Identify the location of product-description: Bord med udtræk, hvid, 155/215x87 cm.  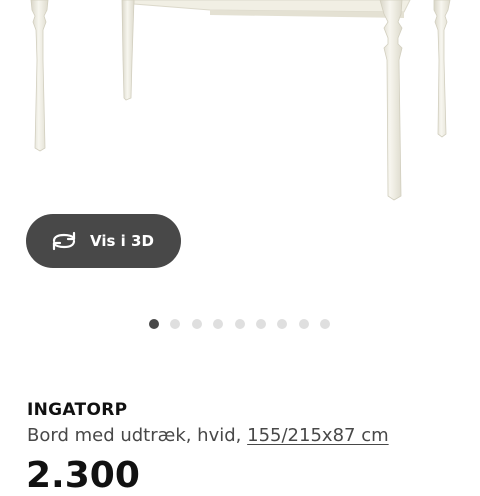
(208, 435).